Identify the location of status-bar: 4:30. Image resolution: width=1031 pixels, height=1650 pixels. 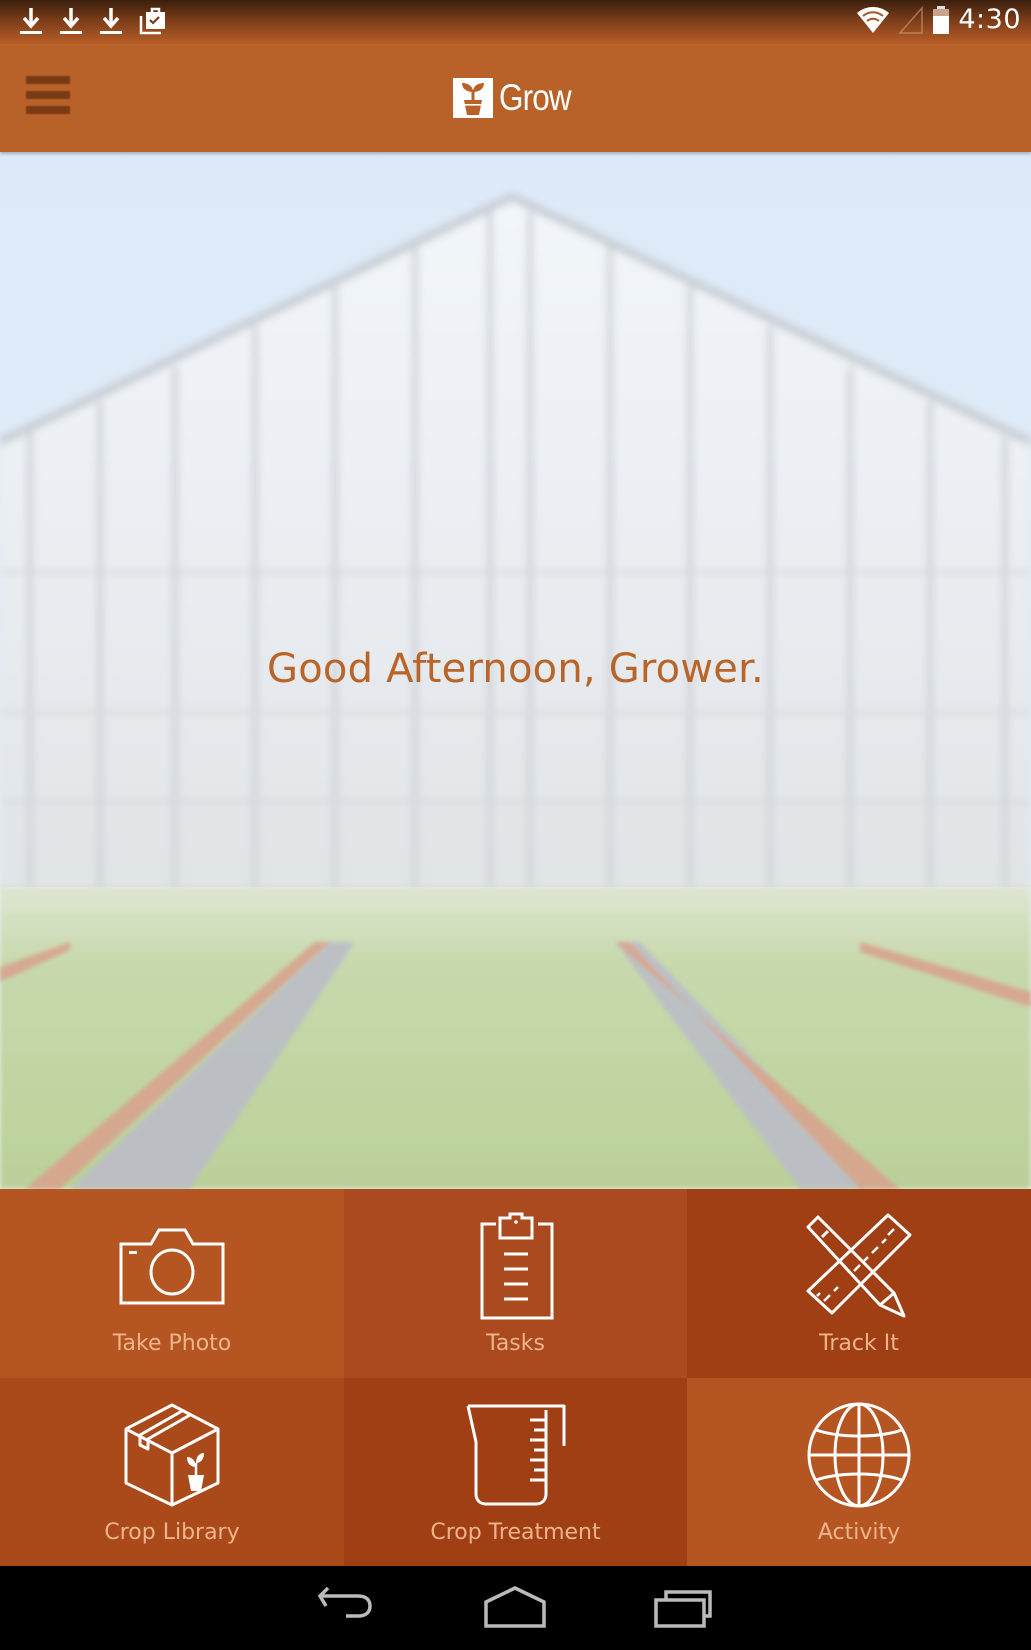
(515, 22).